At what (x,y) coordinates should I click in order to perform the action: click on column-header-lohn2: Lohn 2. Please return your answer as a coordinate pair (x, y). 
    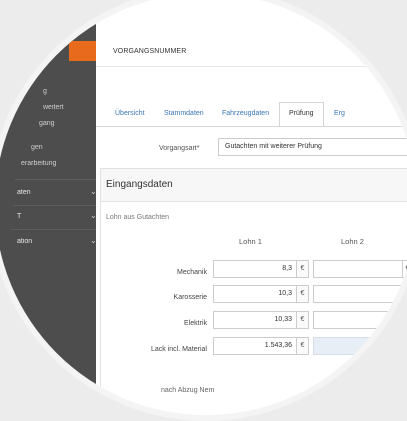
    Looking at the image, I should click on (352, 241).